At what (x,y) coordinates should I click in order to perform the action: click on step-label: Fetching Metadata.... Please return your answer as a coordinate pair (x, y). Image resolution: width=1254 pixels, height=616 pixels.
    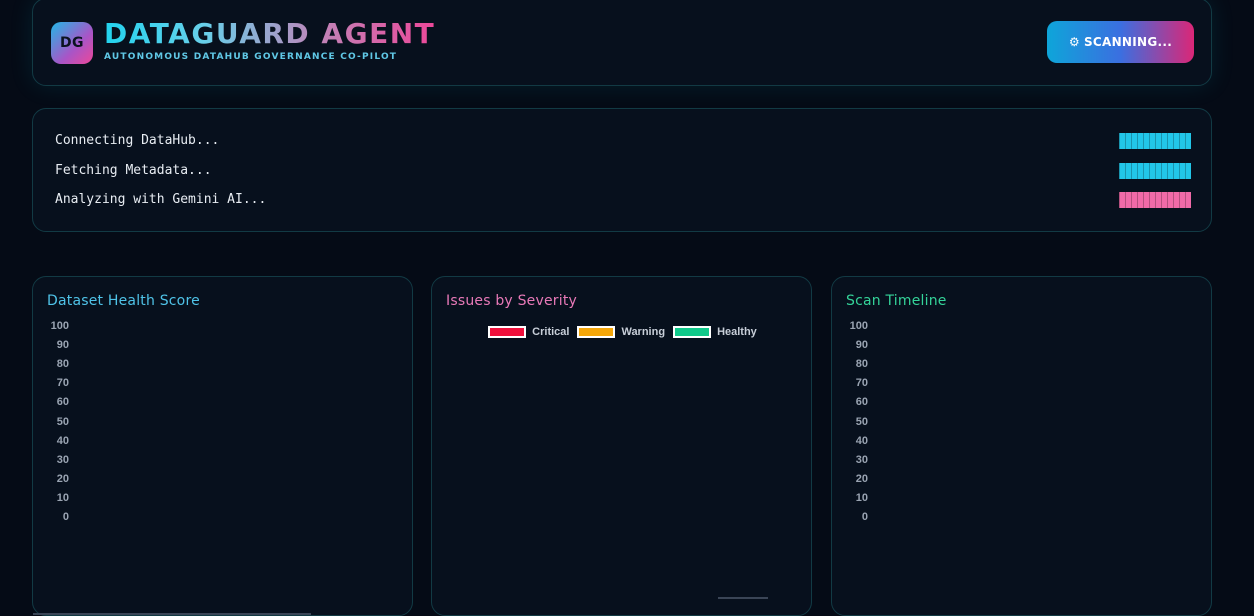
    Looking at the image, I should click on (133, 170).